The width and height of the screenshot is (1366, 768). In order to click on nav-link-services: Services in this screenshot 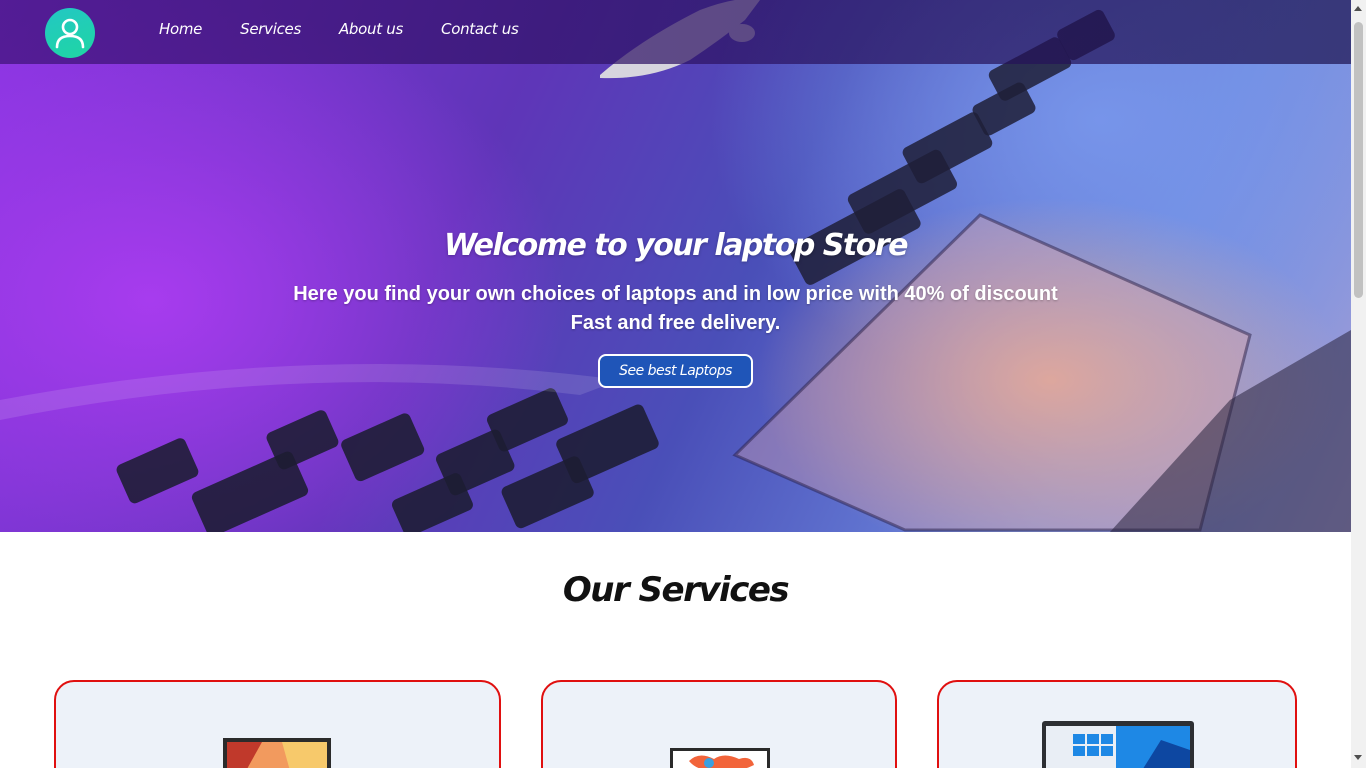, I will do `click(270, 29)`.